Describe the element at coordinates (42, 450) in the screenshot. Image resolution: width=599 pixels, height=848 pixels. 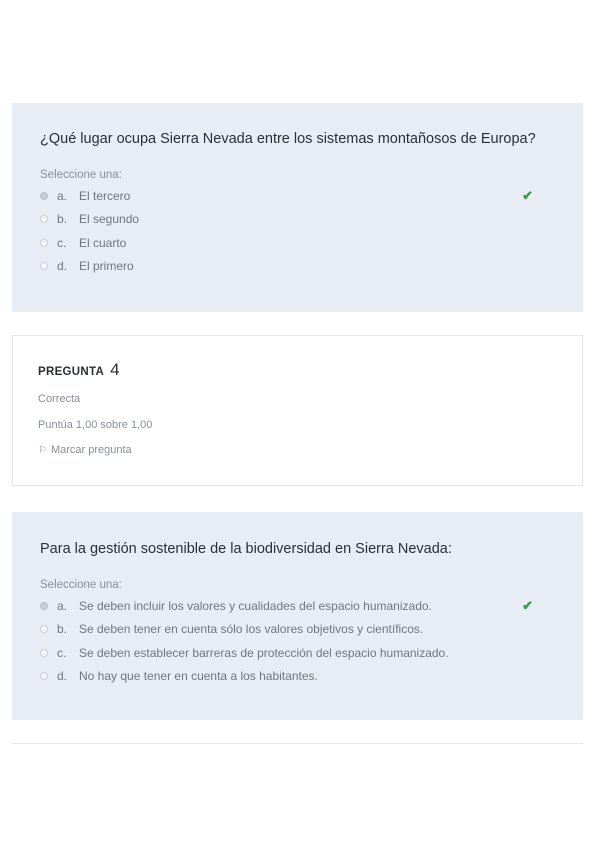
I see `flag-icon: ⚐` at that location.